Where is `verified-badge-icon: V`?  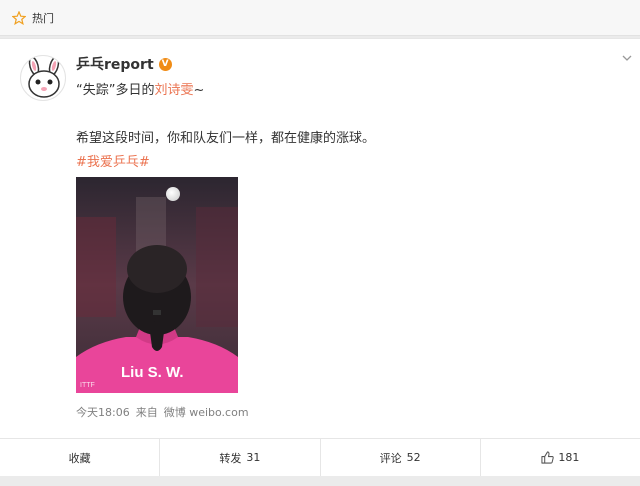 verified-badge-icon: V is located at coordinates (165, 64).